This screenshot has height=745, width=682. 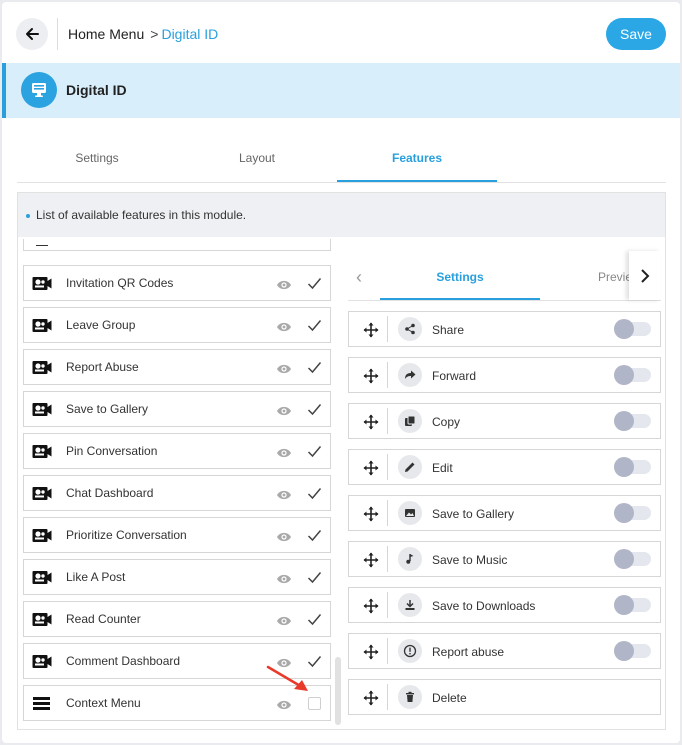 I want to click on alert-circle-icon, so click(x=410, y=651).